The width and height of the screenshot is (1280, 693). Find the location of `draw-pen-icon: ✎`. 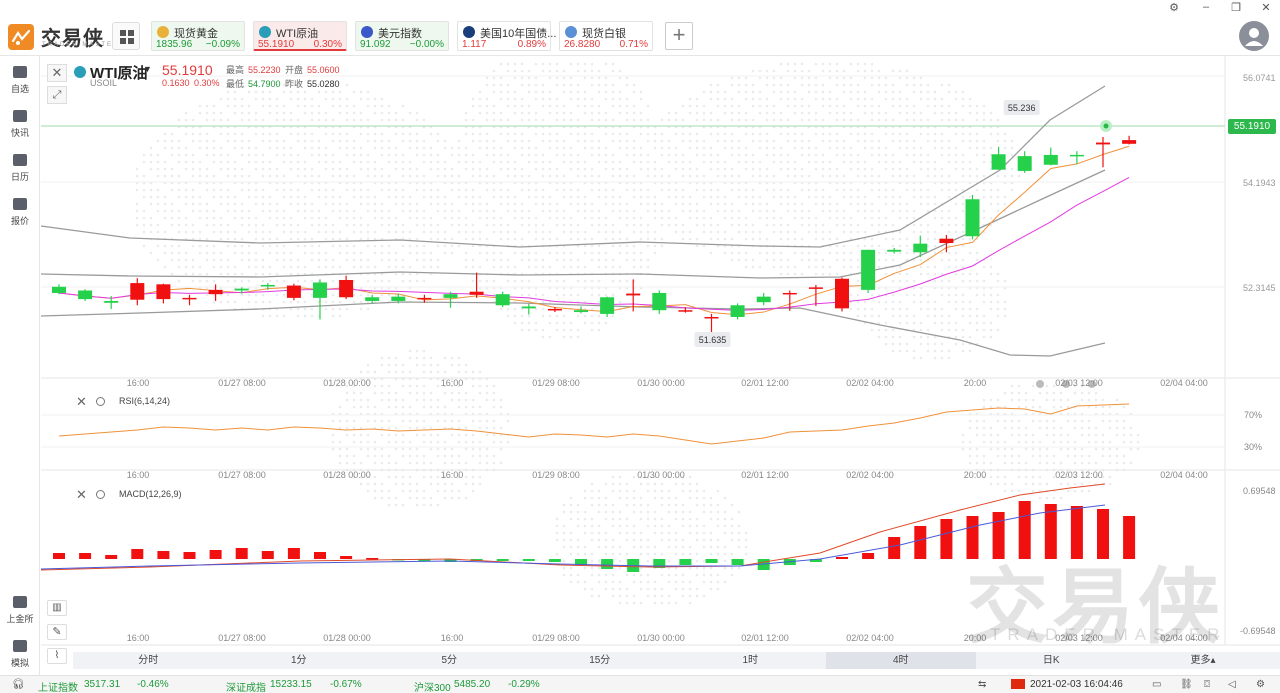

draw-pen-icon: ✎ is located at coordinates (57, 632).